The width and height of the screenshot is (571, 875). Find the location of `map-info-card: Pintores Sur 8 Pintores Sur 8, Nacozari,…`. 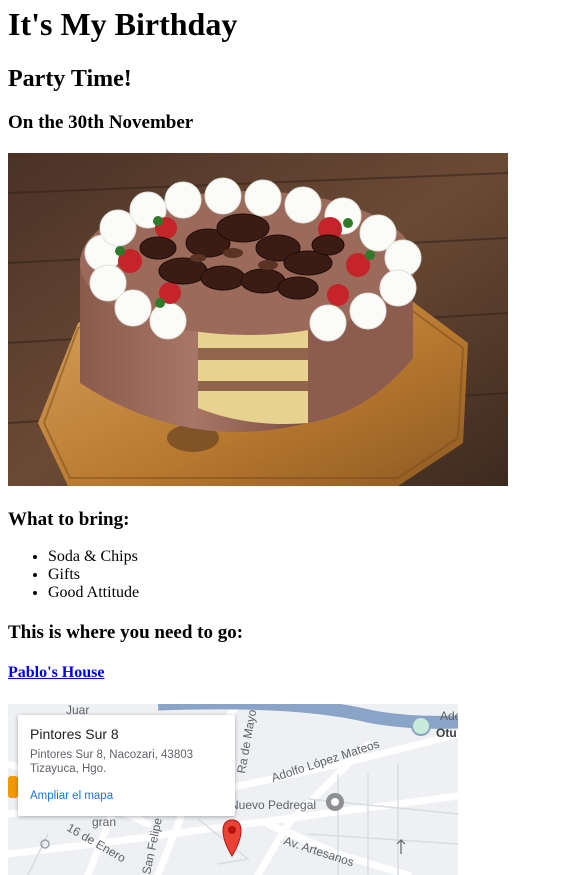

map-info-card: Pintores Sur 8 Pintores Sur 8, Nacozari,… is located at coordinates (126, 765).